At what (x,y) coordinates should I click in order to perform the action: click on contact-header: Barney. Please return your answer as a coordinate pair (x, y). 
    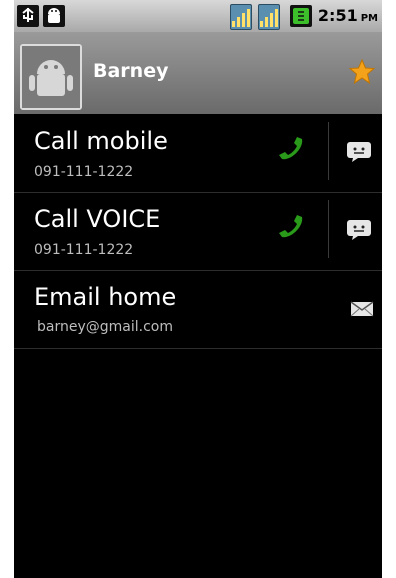
    Looking at the image, I should click on (198, 73).